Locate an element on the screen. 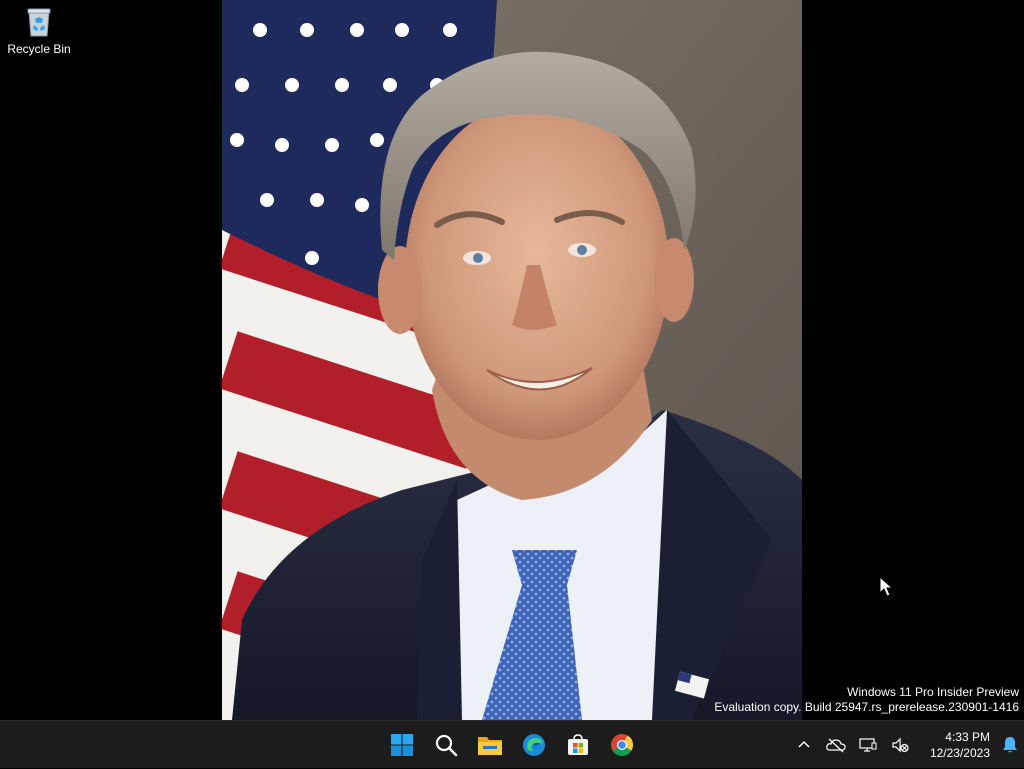 This screenshot has width=1024, height=769. notification-bell-icon is located at coordinates (1010, 745).